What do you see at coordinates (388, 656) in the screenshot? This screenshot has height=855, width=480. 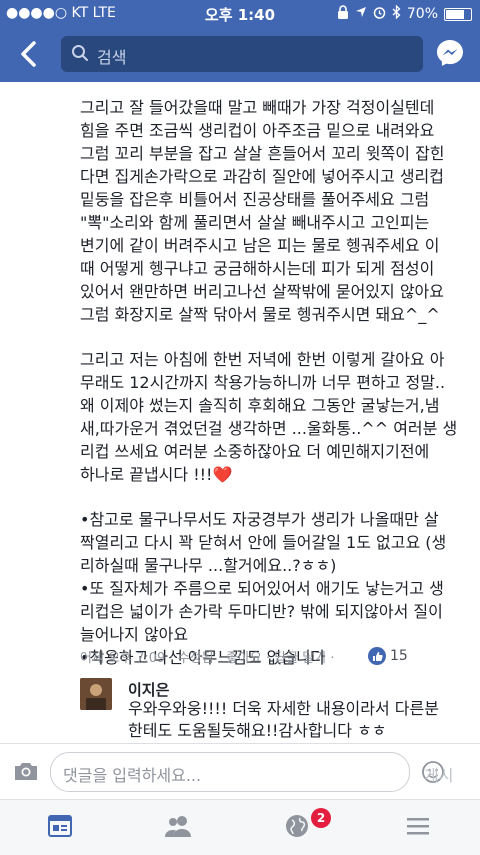 I see `like-summary: 15` at bounding box center [388, 656].